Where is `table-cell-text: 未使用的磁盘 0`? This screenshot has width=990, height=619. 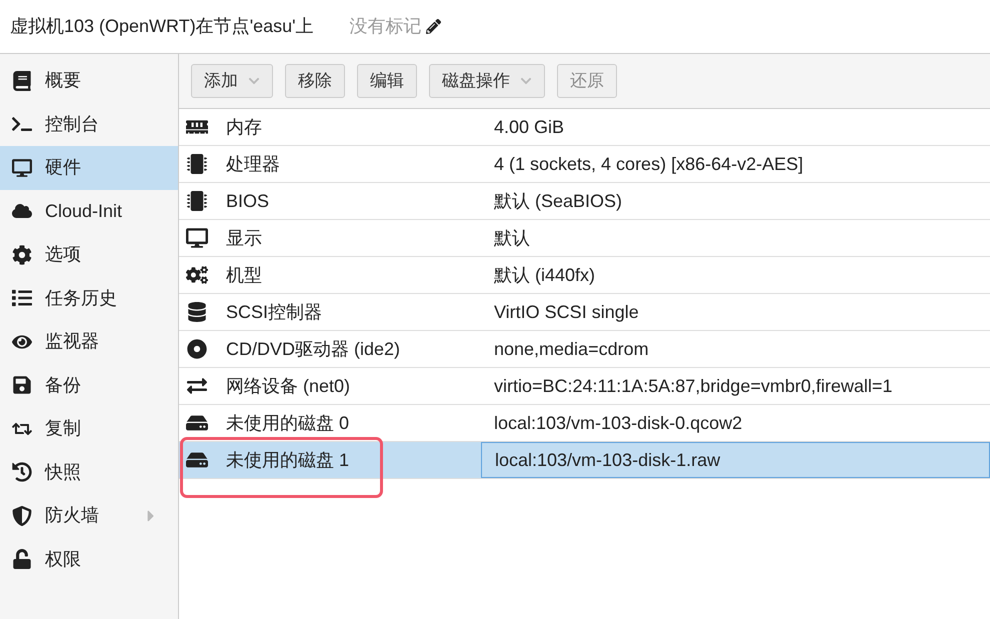 table-cell-text: 未使用的磁盘 0 is located at coordinates (288, 423).